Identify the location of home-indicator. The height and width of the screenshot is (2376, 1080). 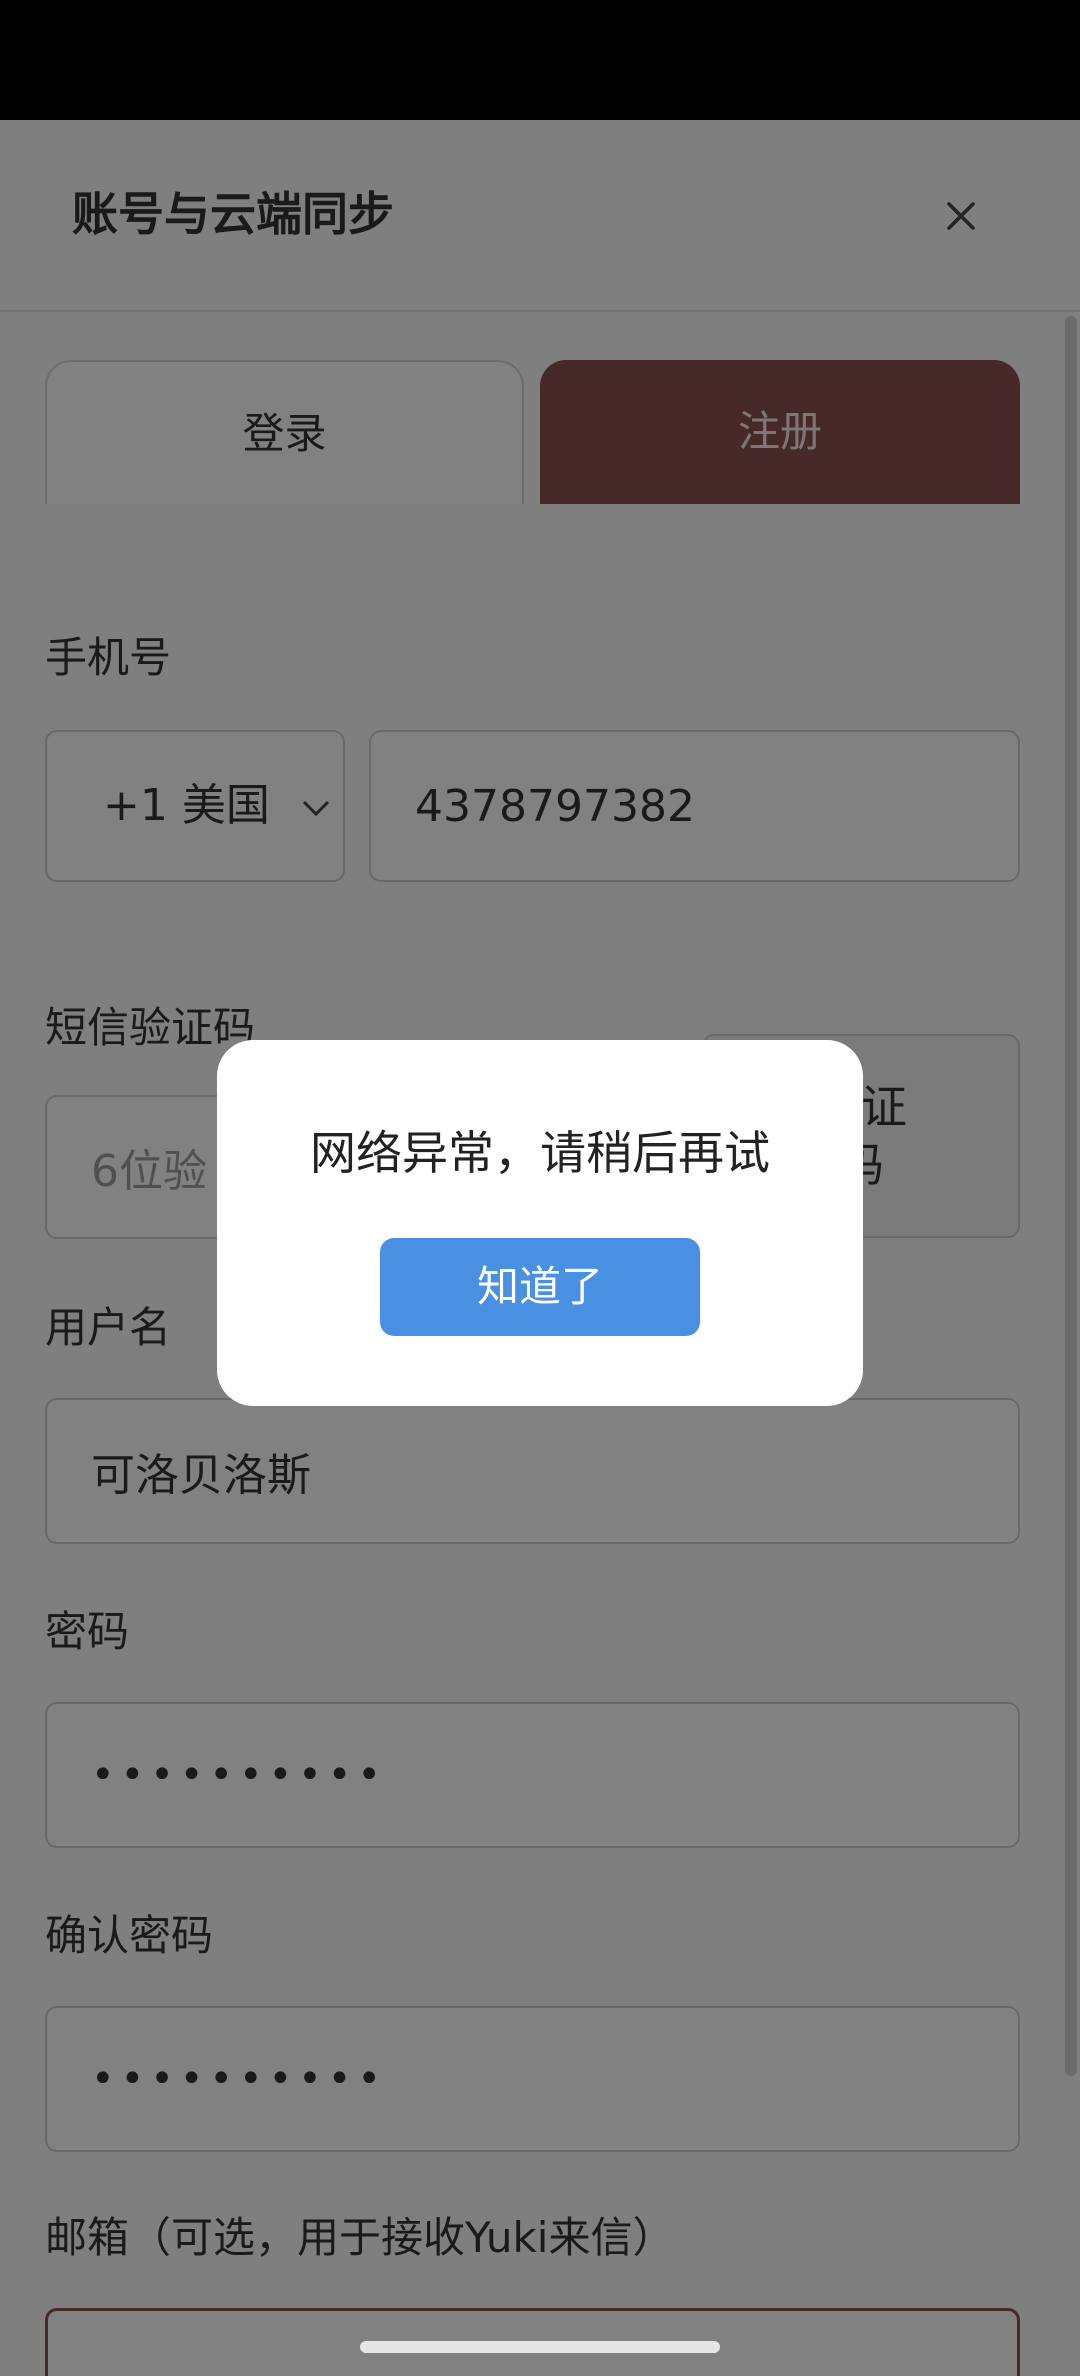
(540, 2347).